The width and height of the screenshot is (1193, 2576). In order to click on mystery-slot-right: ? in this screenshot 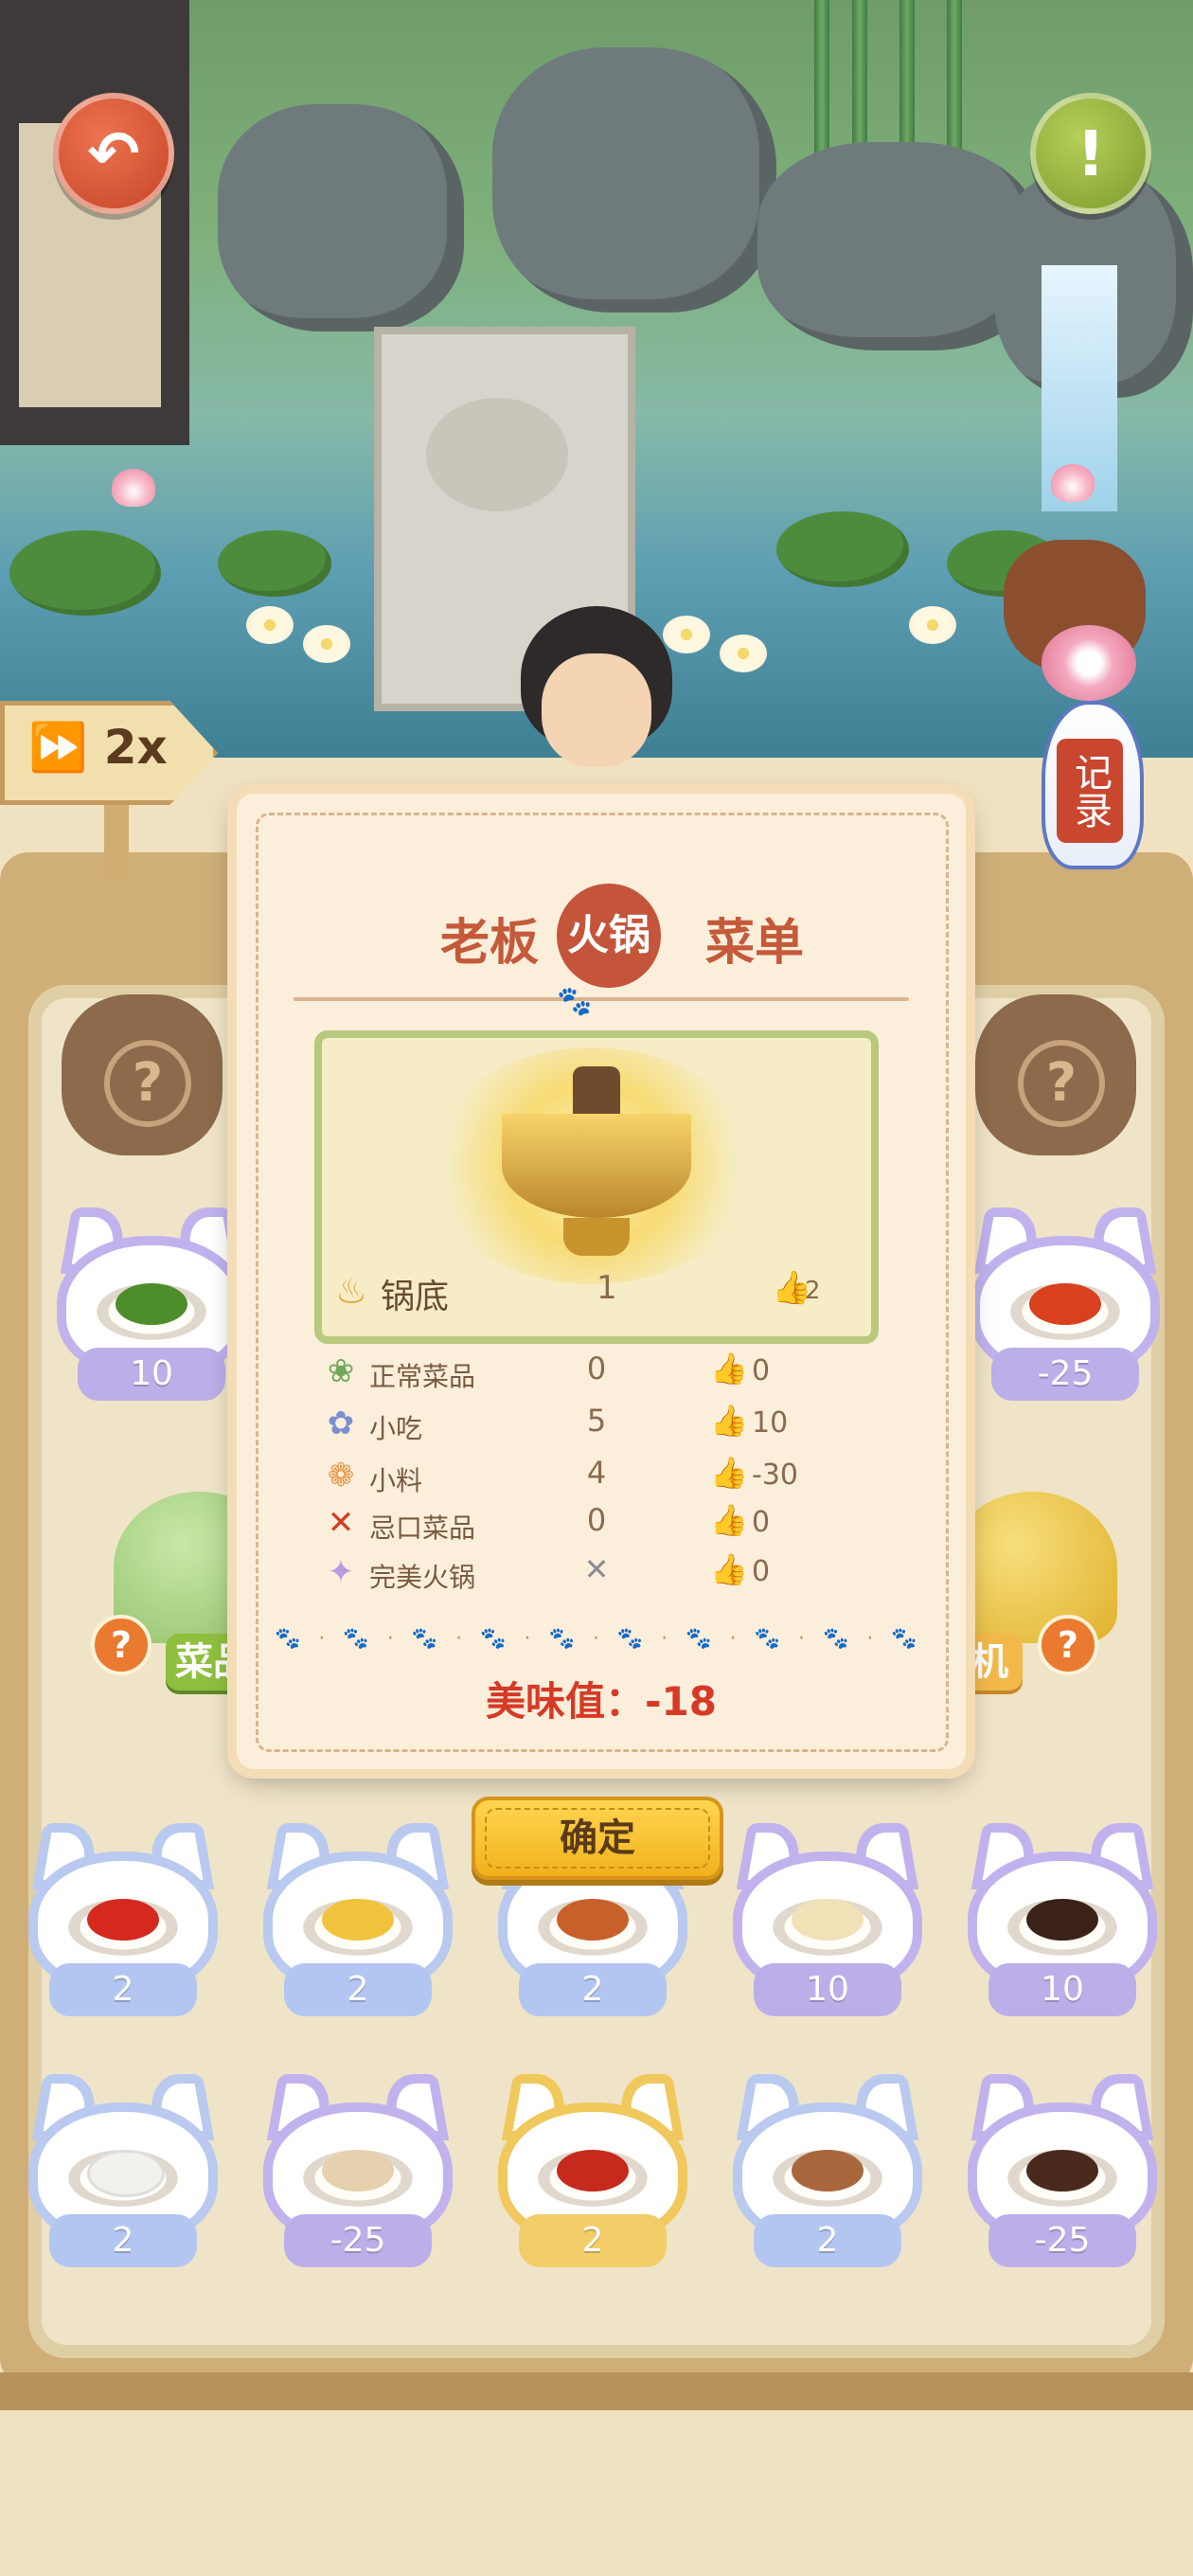, I will do `click(1055, 1074)`.